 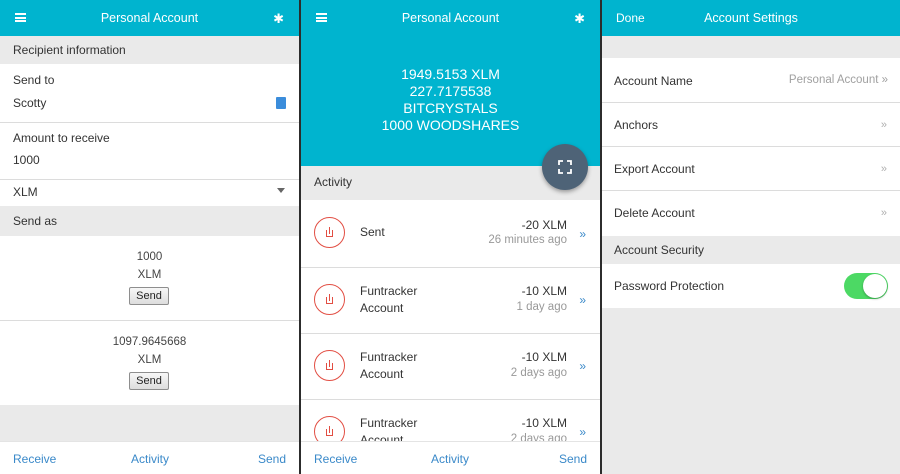 What do you see at coordinates (149, 423) in the screenshot?
I see `footer-spacer` at bounding box center [149, 423].